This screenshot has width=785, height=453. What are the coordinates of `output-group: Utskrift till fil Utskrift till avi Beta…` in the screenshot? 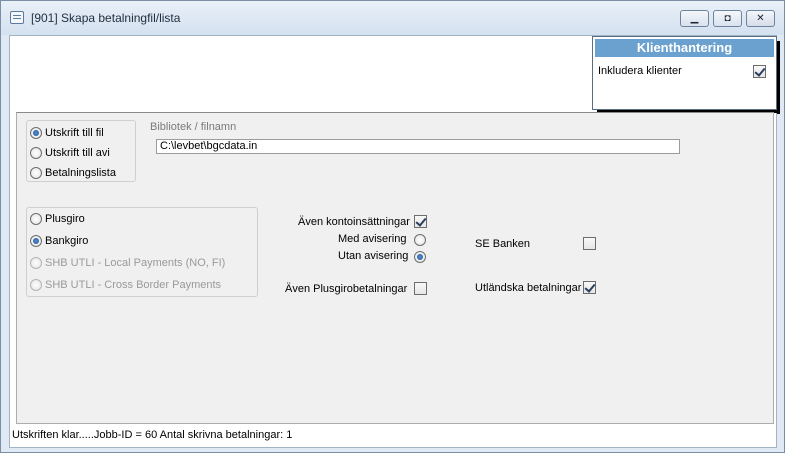 It's located at (81, 151).